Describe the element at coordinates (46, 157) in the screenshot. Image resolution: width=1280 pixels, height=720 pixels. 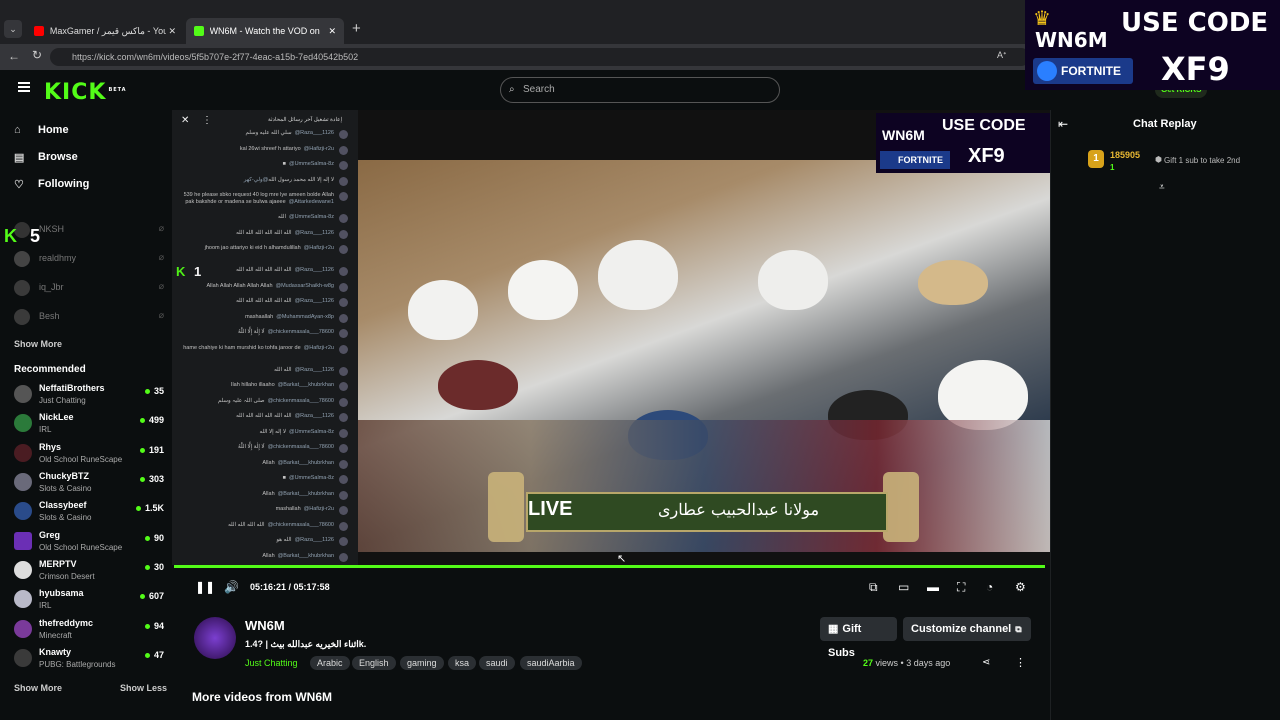
I see `nav-browse: ▤ Browse` at that location.